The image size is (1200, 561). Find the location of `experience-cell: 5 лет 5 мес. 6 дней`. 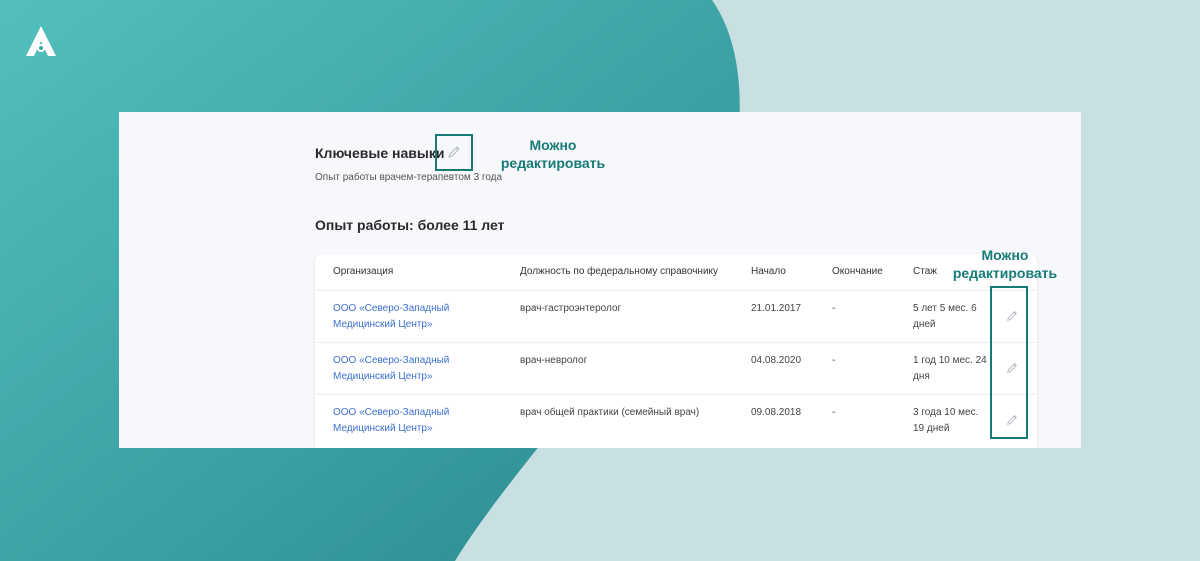

experience-cell: 5 лет 5 мес. 6 дней is located at coordinates (945, 316).